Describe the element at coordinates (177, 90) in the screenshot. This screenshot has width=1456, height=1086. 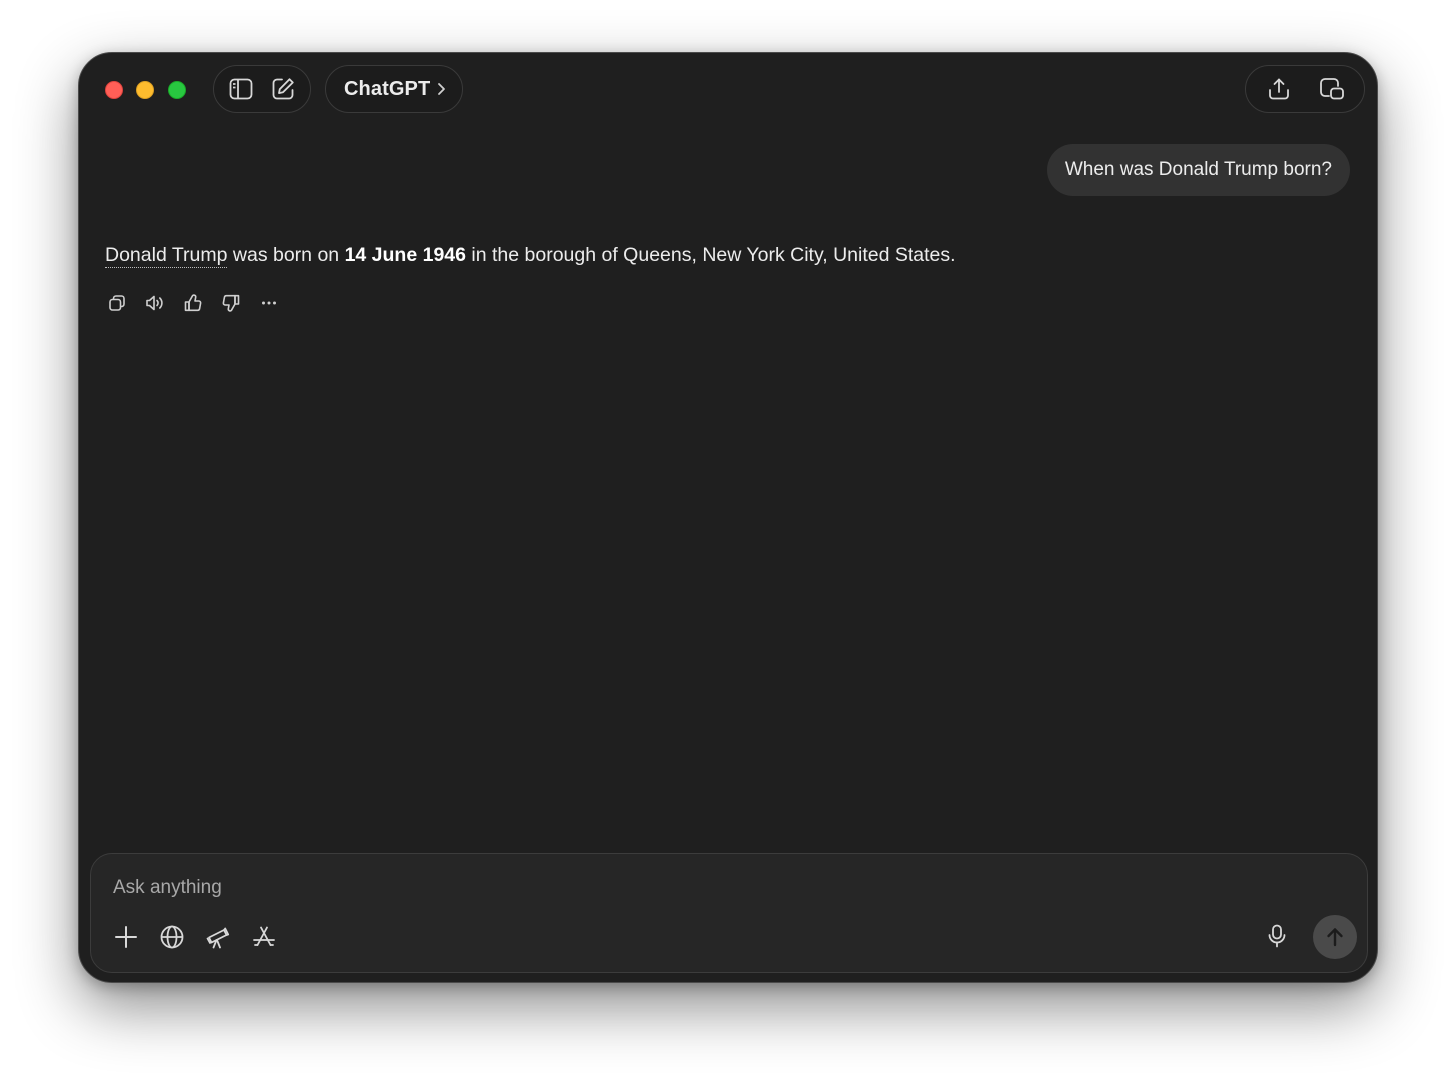
I see `maximize-window-button` at that location.